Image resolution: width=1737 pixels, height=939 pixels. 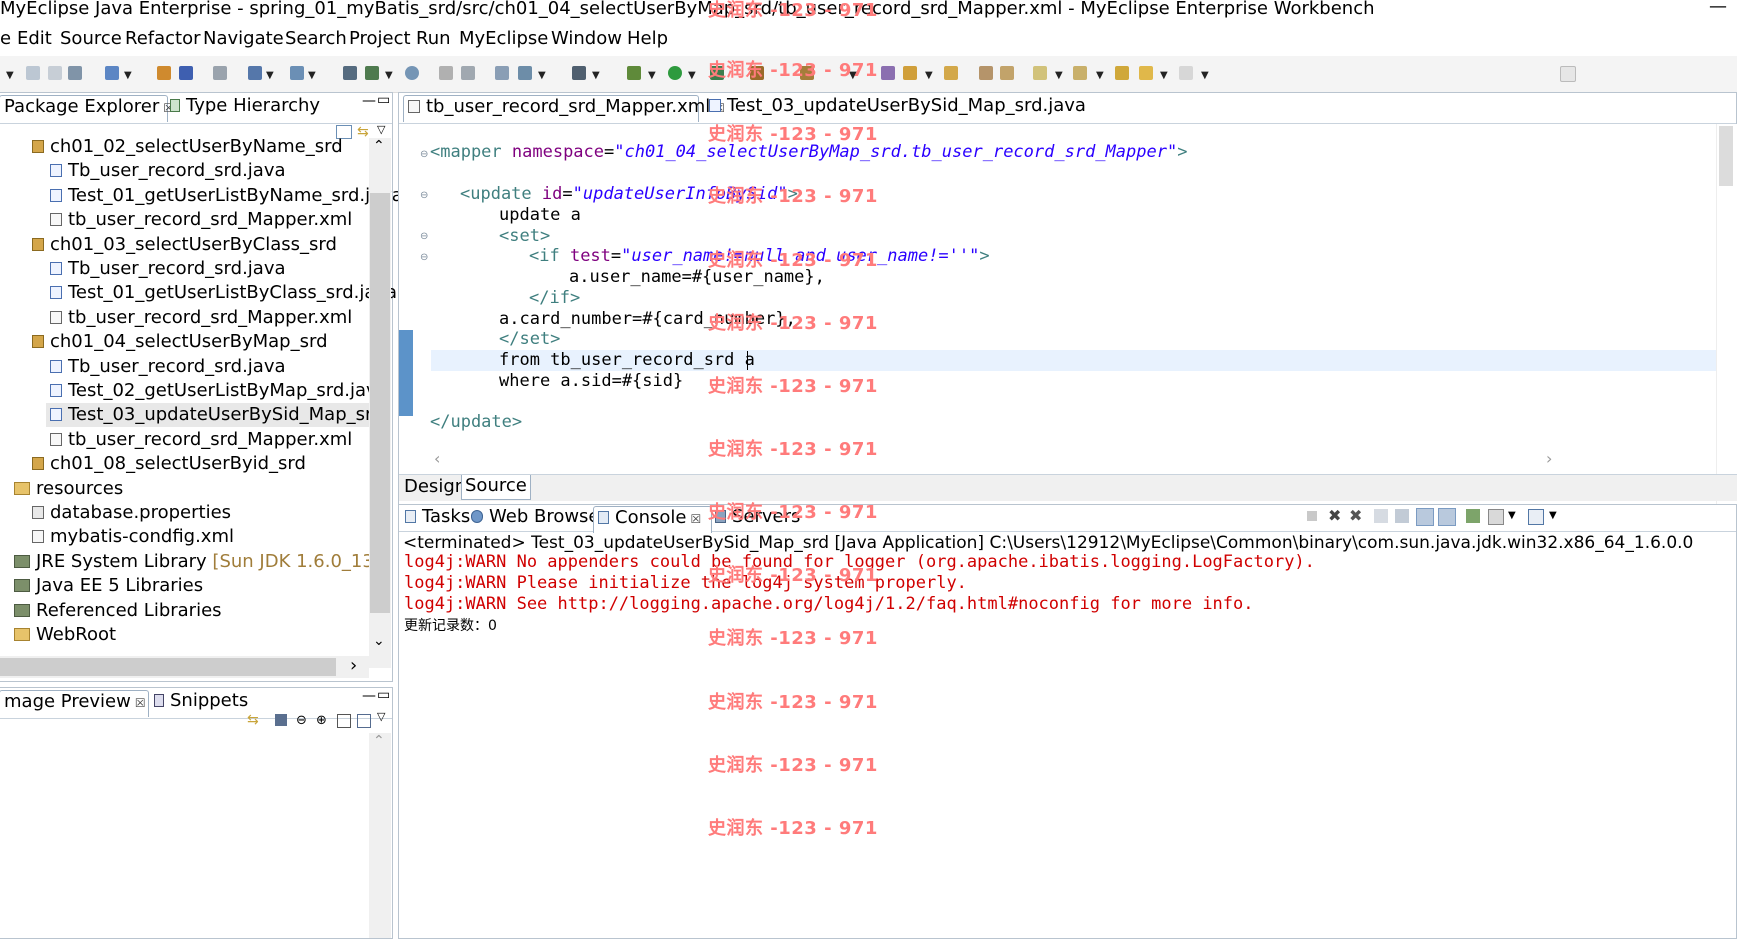 What do you see at coordinates (219, 391) in the screenshot?
I see `tree-item: Test_02_getUserListByMap_srd.java` at bounding box center [219, 391].